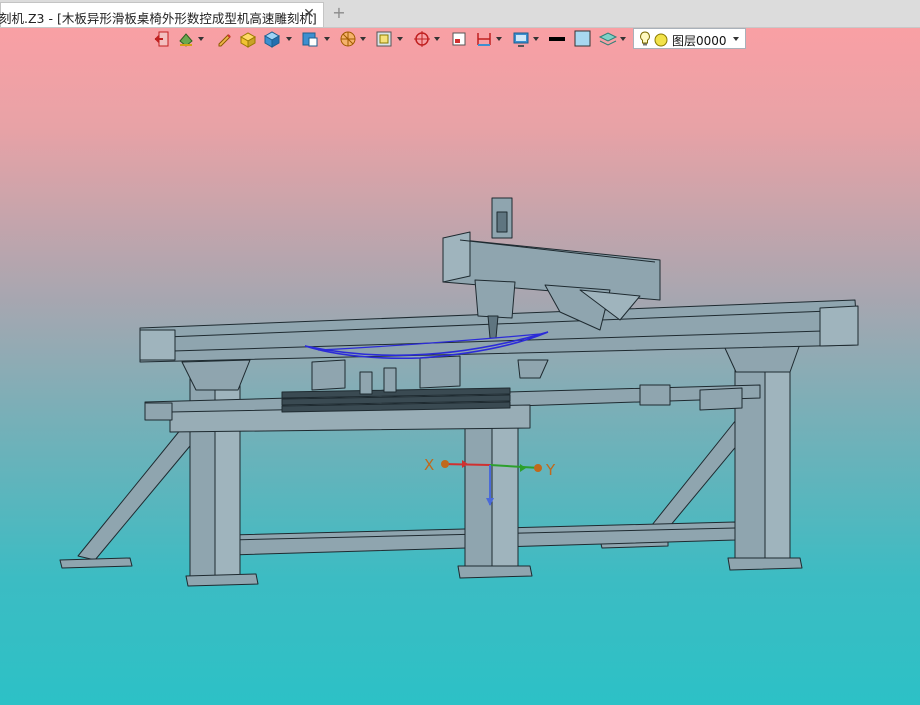 This screenshot has height=705, width=920. Describe the element at coordinates (645, 41) in the screenshot. I see `lightbulb-icon` at that location.